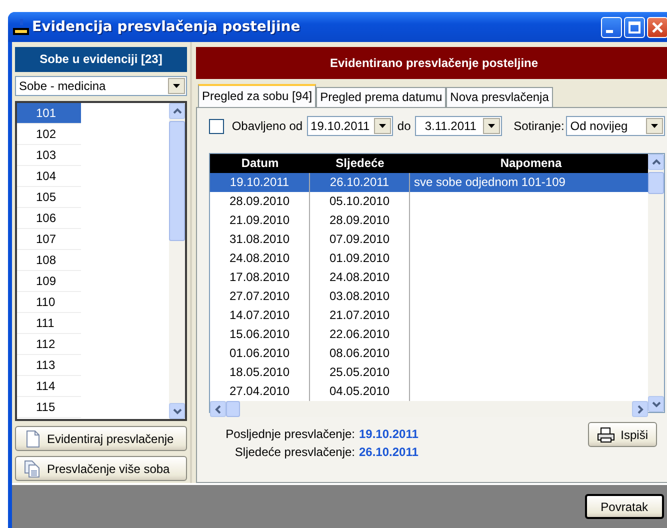  I want to click on table-cell: 19.10.2011, so click(260, 182).